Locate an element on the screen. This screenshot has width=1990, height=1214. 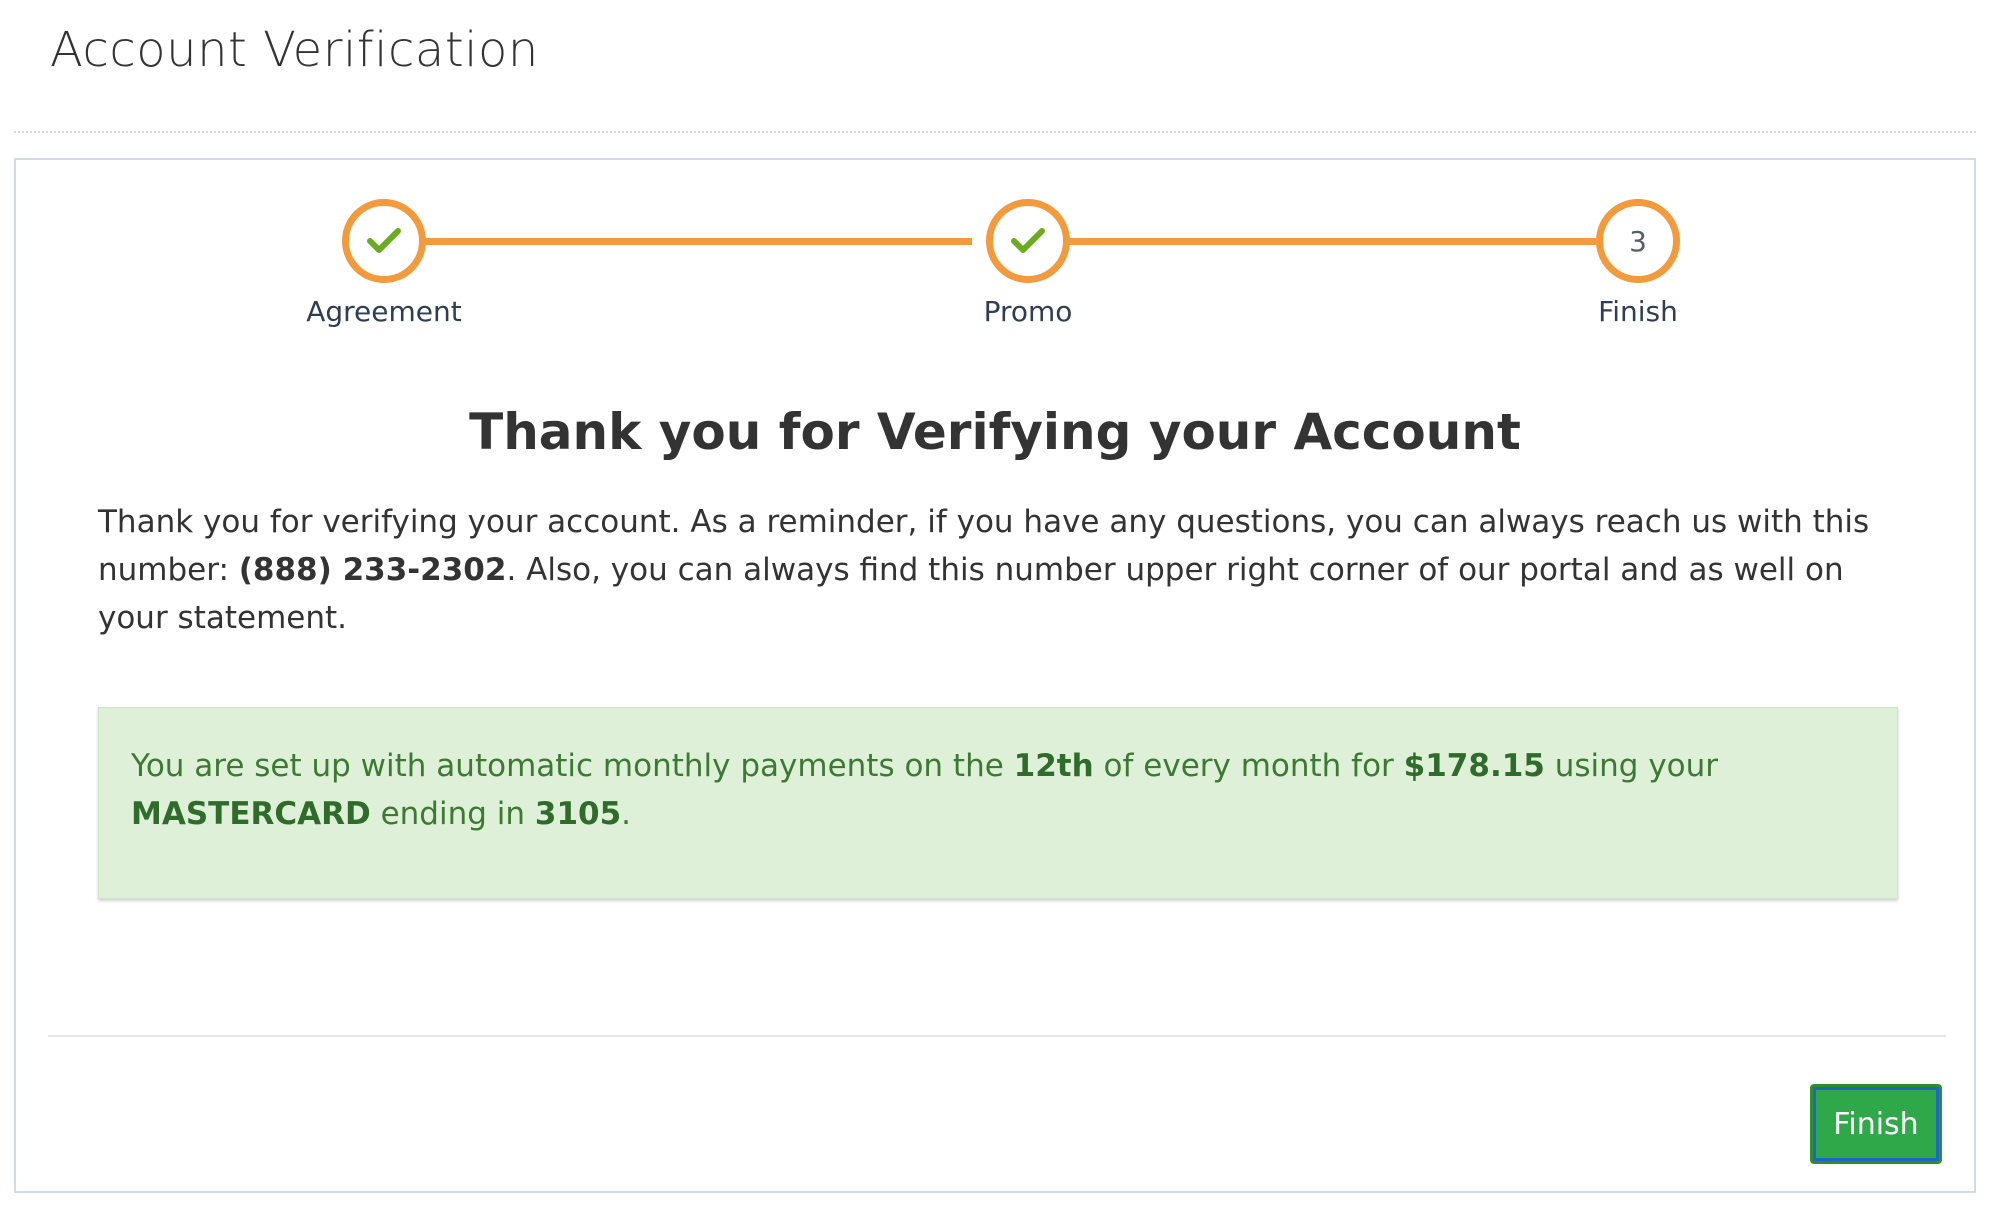
support-phone-number: (888) 233-2302 is located at coordinates (372, 570).